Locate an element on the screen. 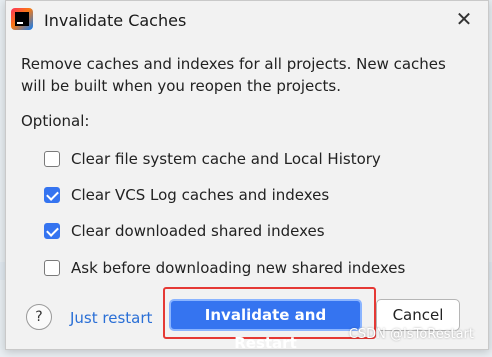  optional-label: Optional: is located at coordinates (55, 121).